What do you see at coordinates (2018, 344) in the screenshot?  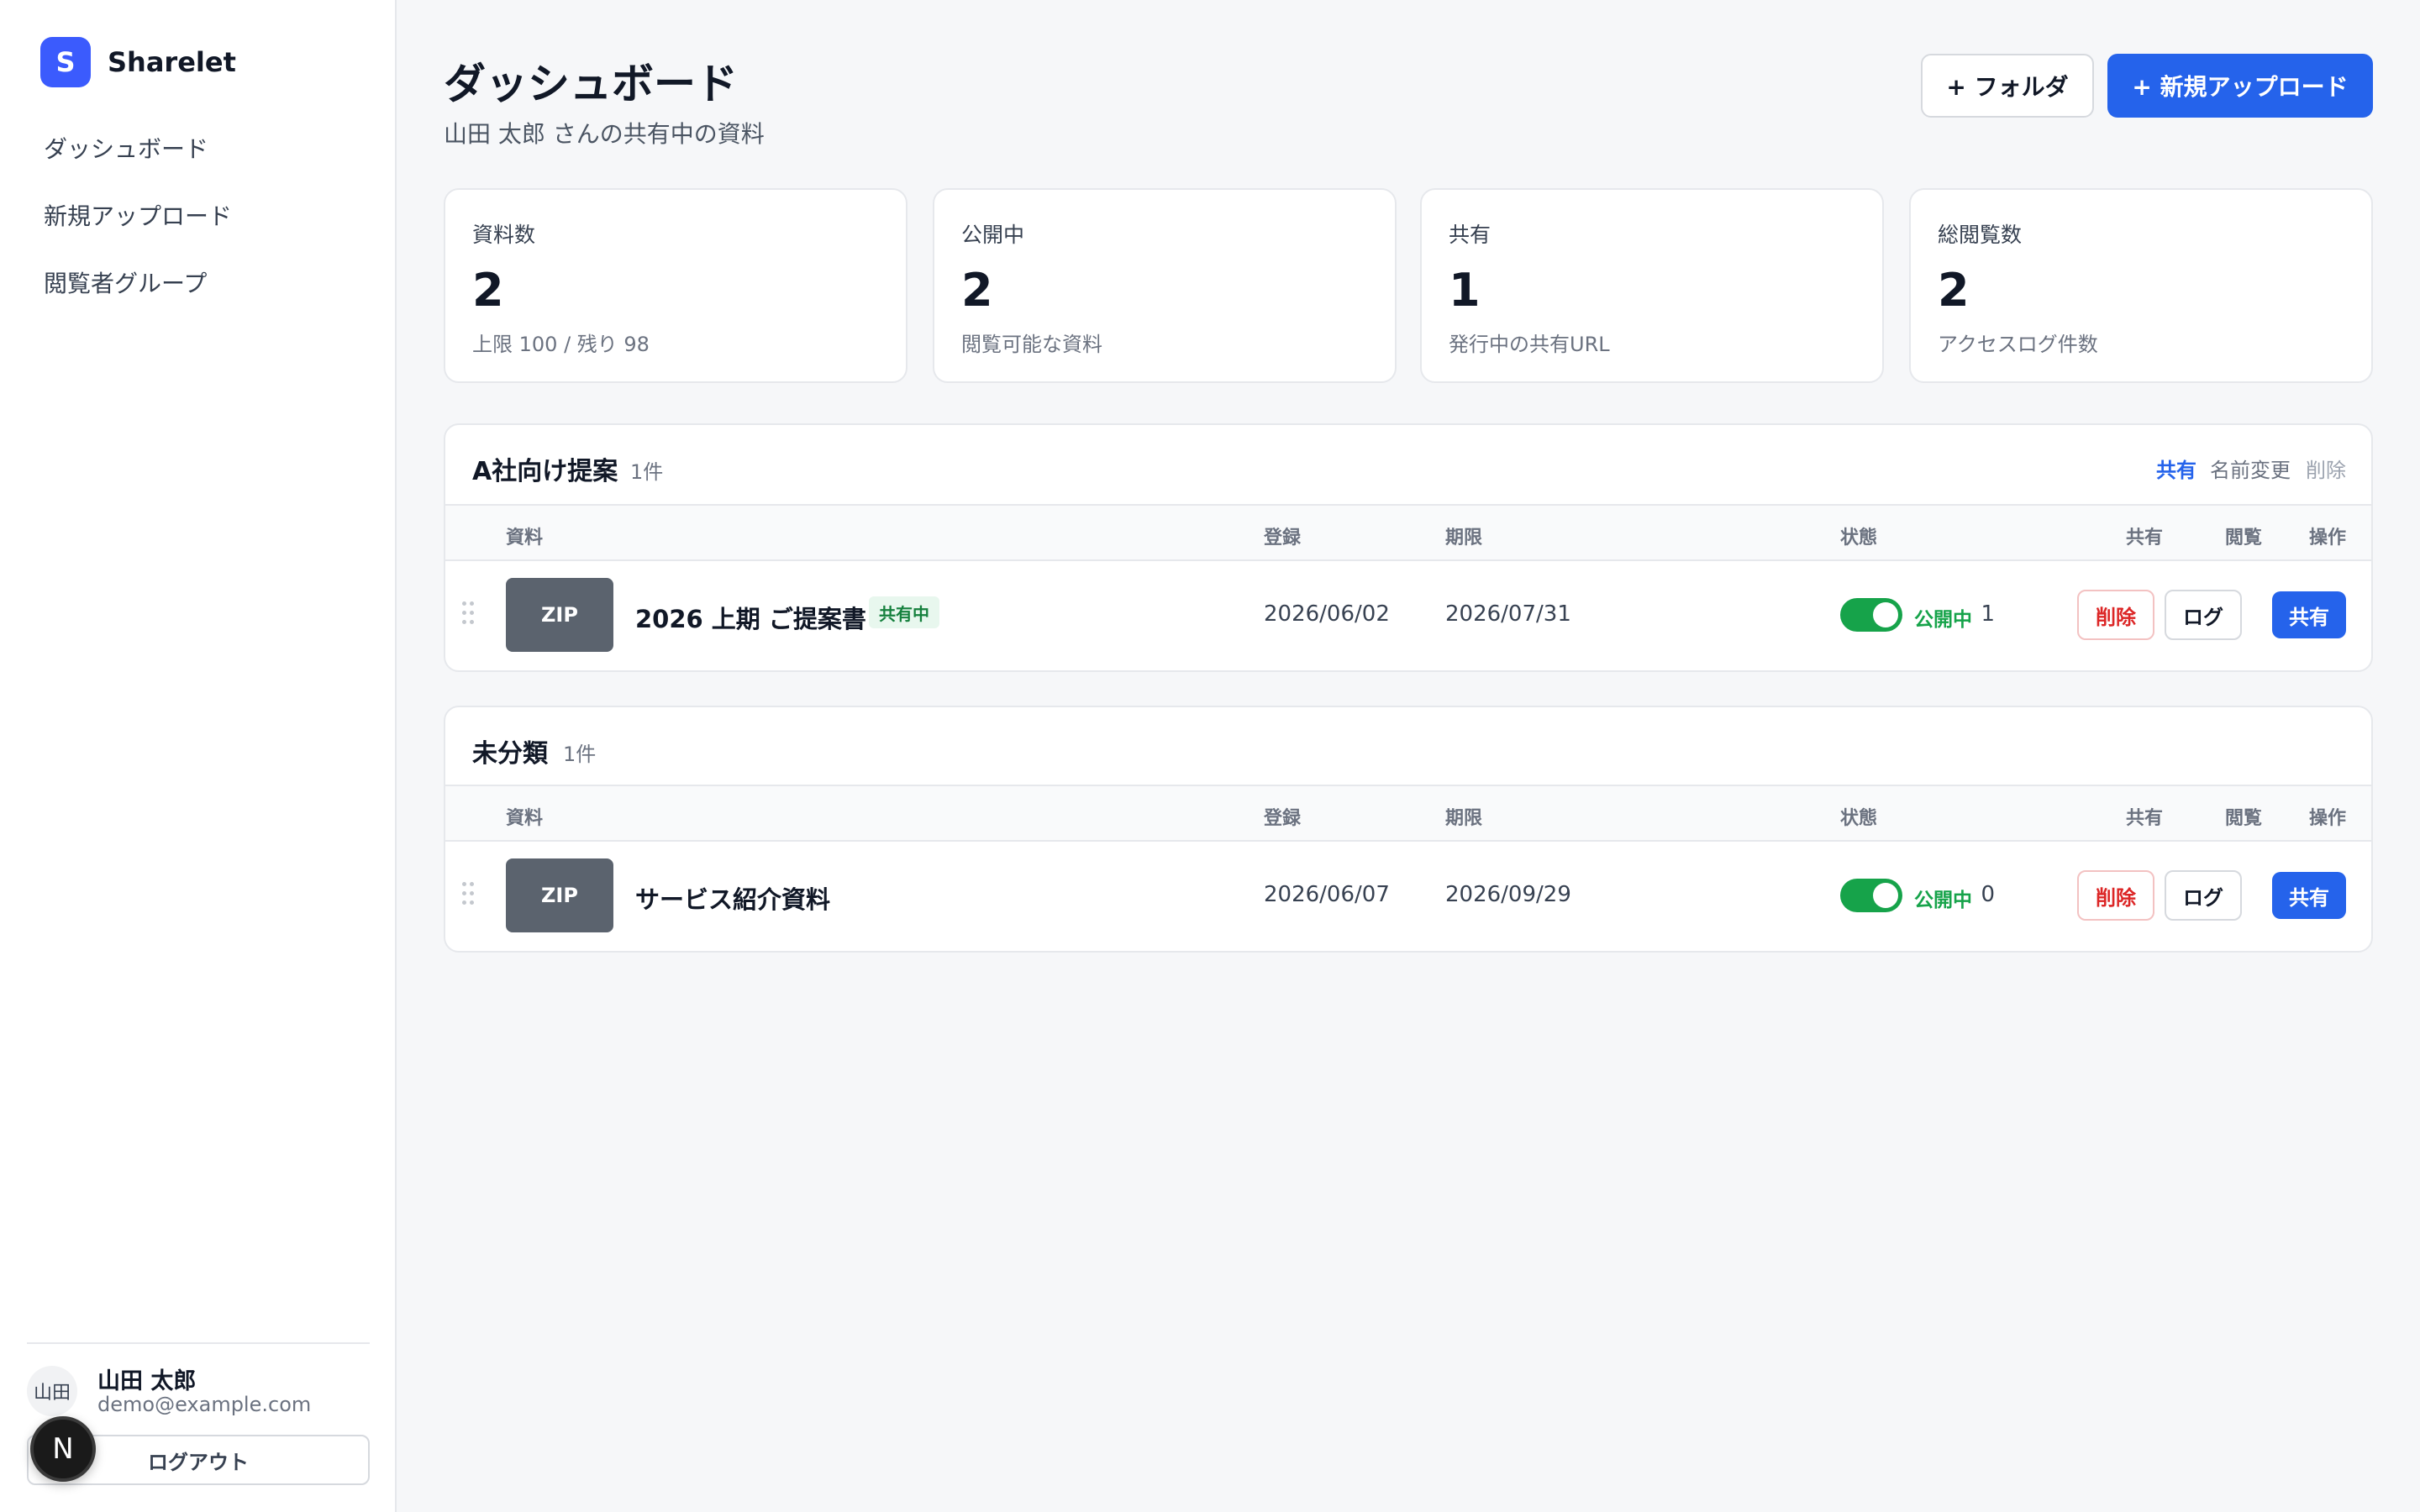 I see `stat-note: アクセスログ件数` at bounding box center [2018, 344].